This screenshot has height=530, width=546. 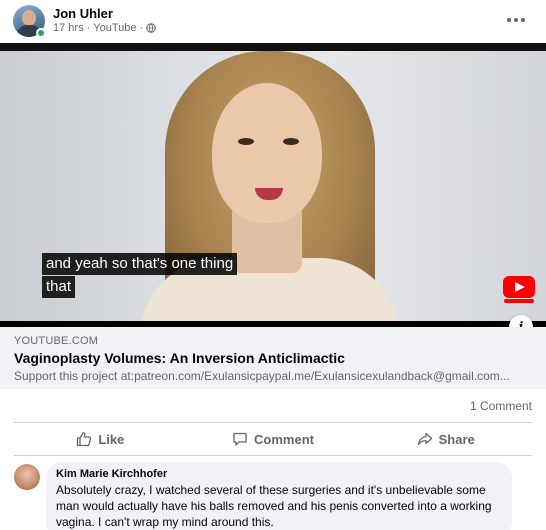 What do you see at coordinates (279, 474) in the screenshot?
I see `commenter-name: Kim Marie Kirchhofer` at bounding box center [279, 474].